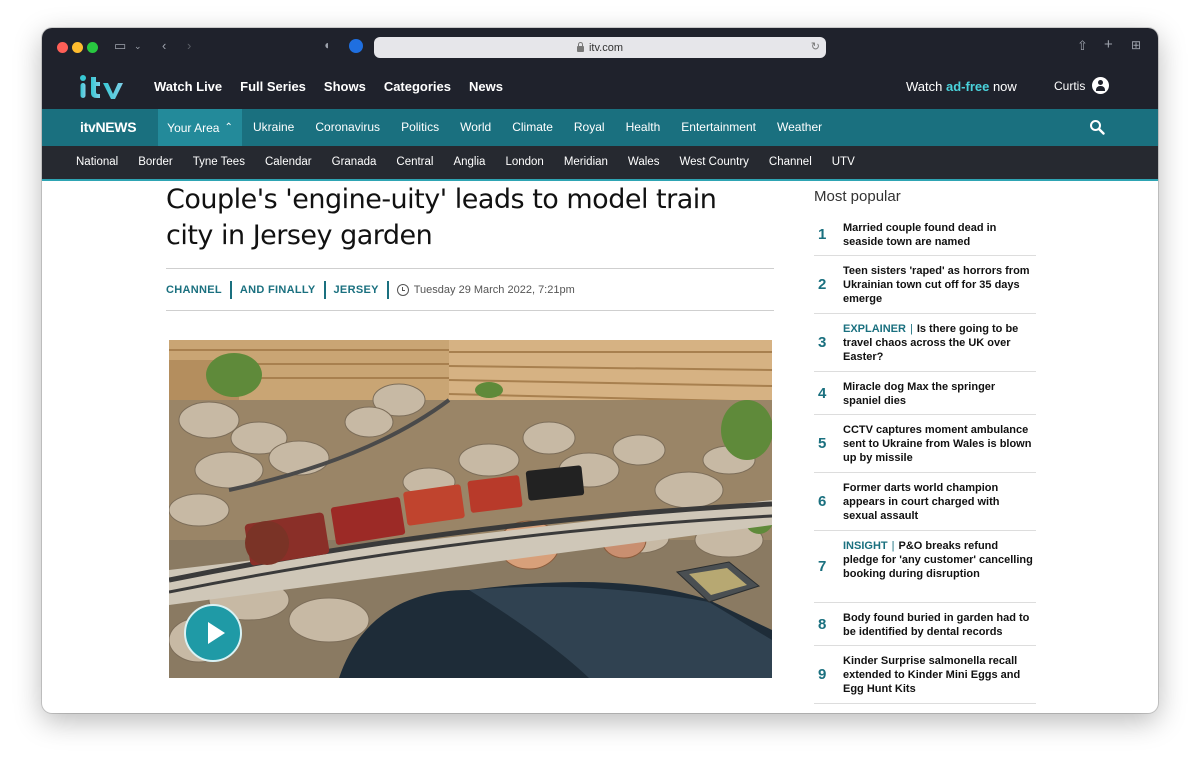 The height and width of the screenshot is (768, 1200). I want to click on close-window-button, so click(62, 47).